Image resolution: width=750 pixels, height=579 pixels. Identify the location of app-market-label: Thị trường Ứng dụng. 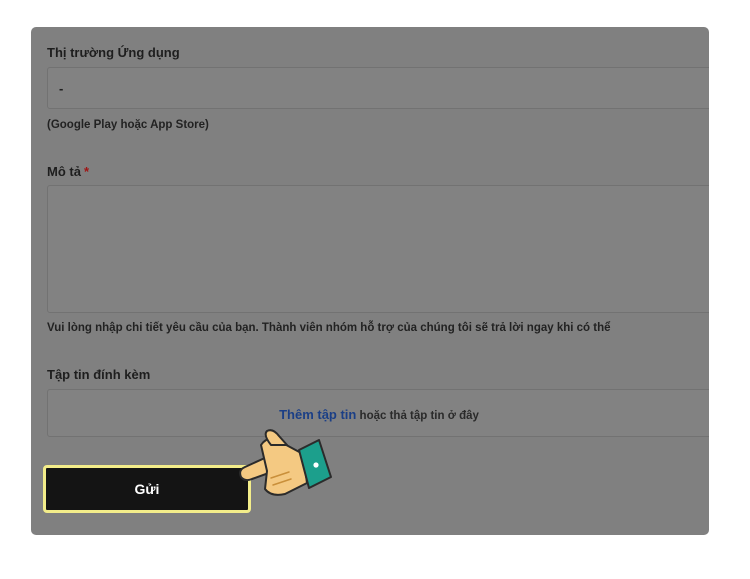
(113, 52).